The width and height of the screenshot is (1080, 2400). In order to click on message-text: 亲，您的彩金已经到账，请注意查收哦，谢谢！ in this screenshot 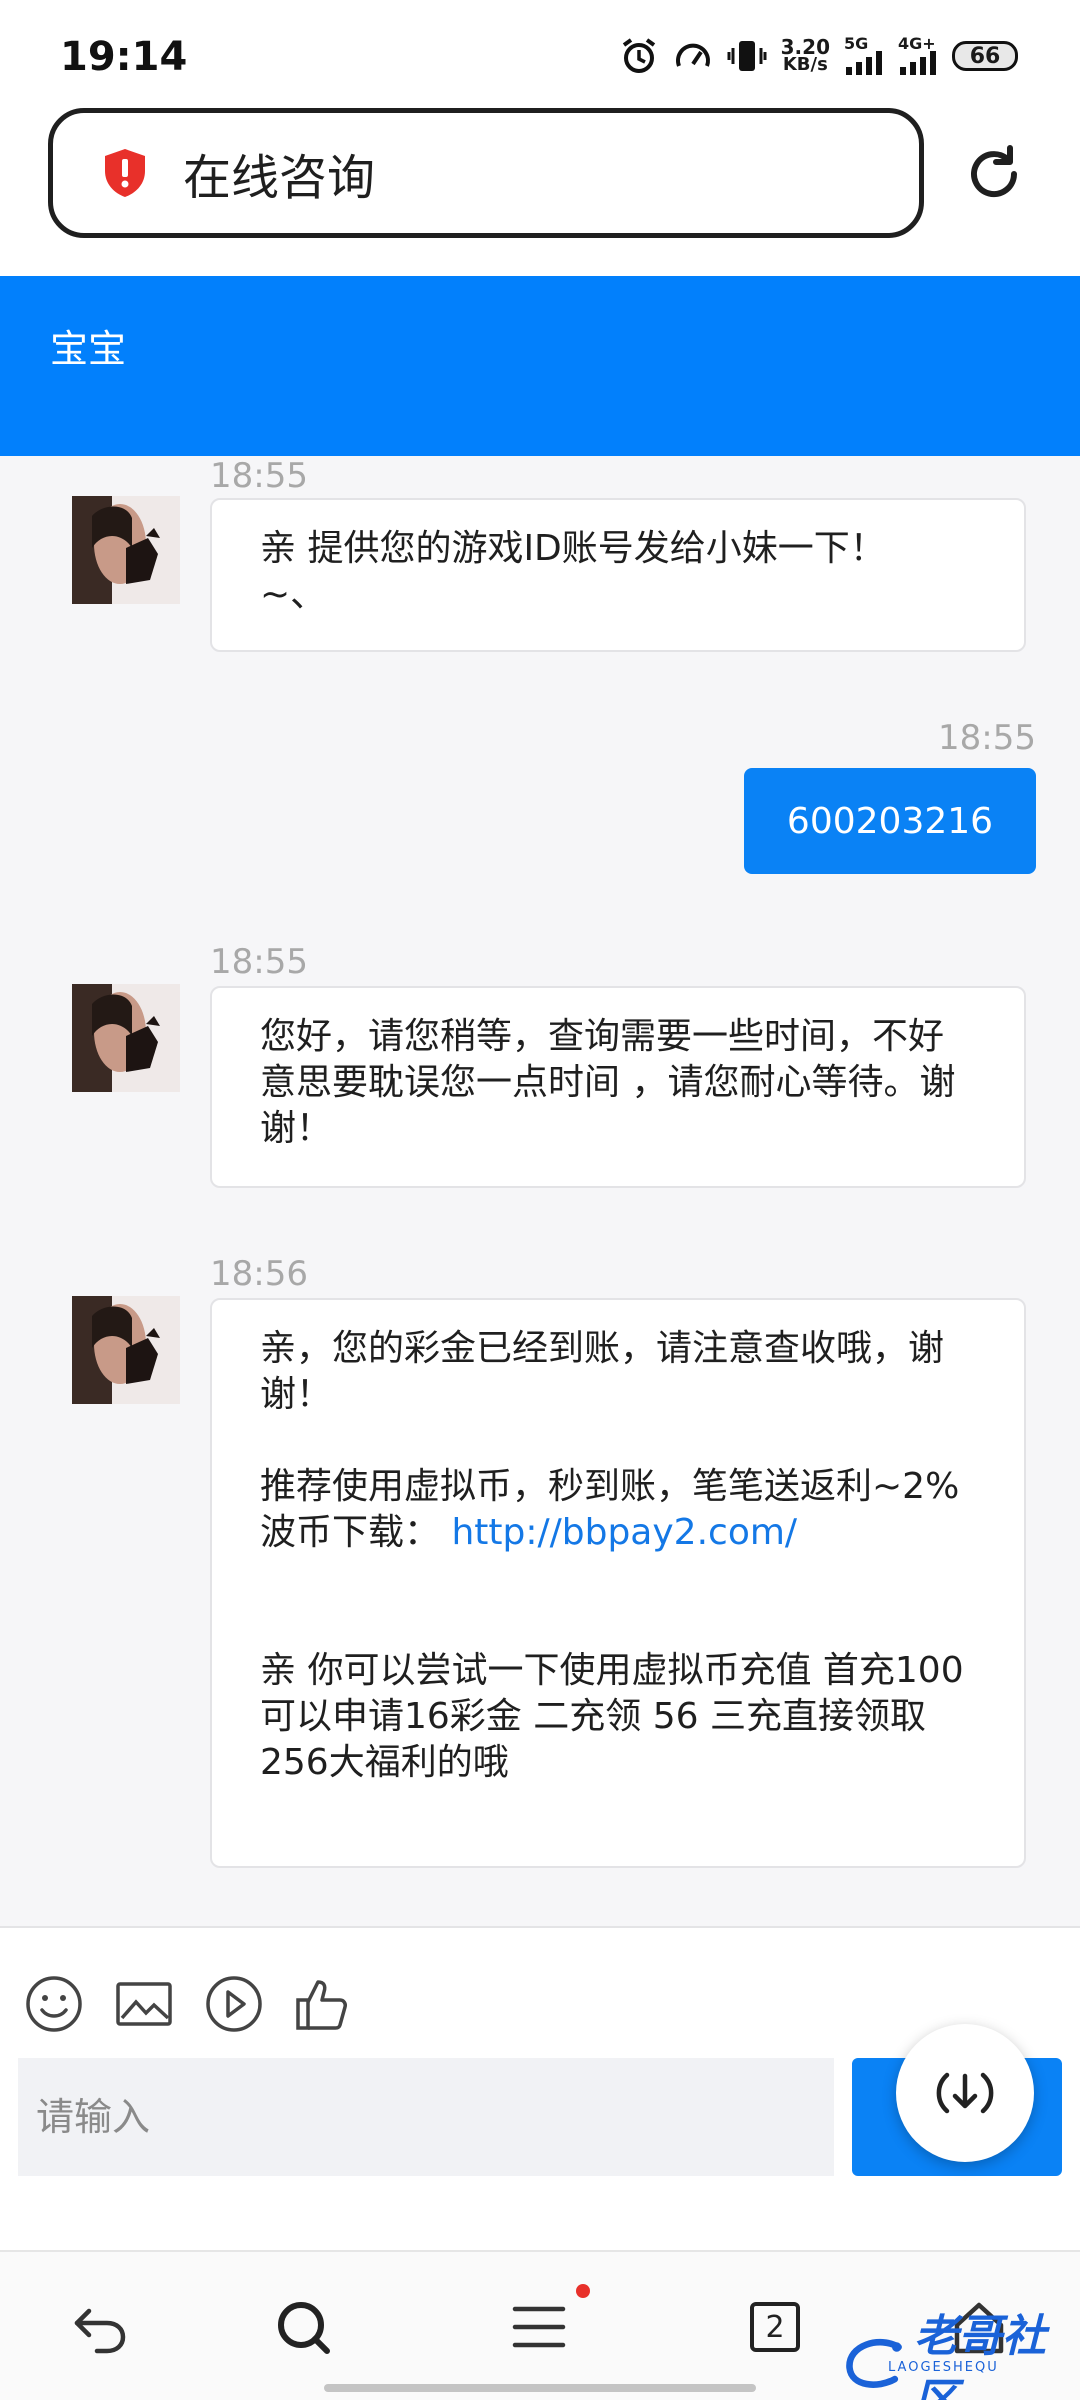, I will do `click(602, 1371)`.